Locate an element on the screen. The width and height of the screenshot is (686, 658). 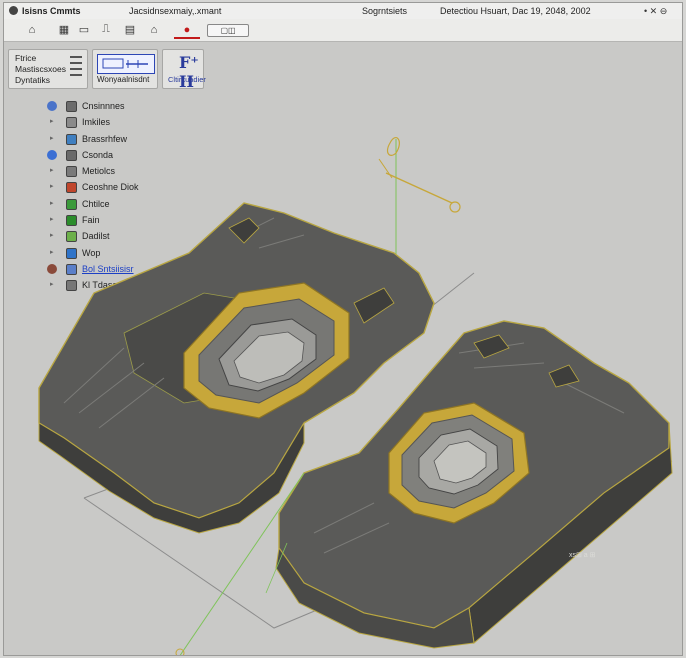
axis-handle-icon is located at coordinates (455, 207).